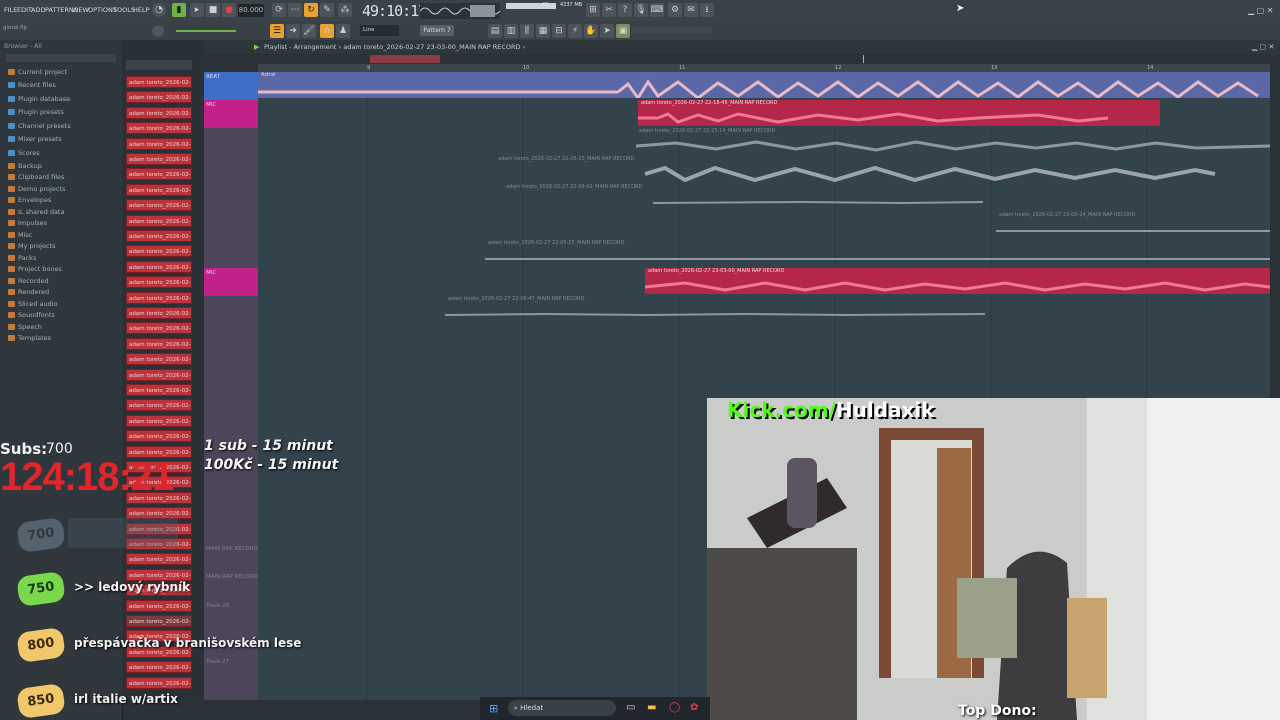 The image size is (1280, 720). I want to click on mic-icon: 🎙, so click(641, 10).